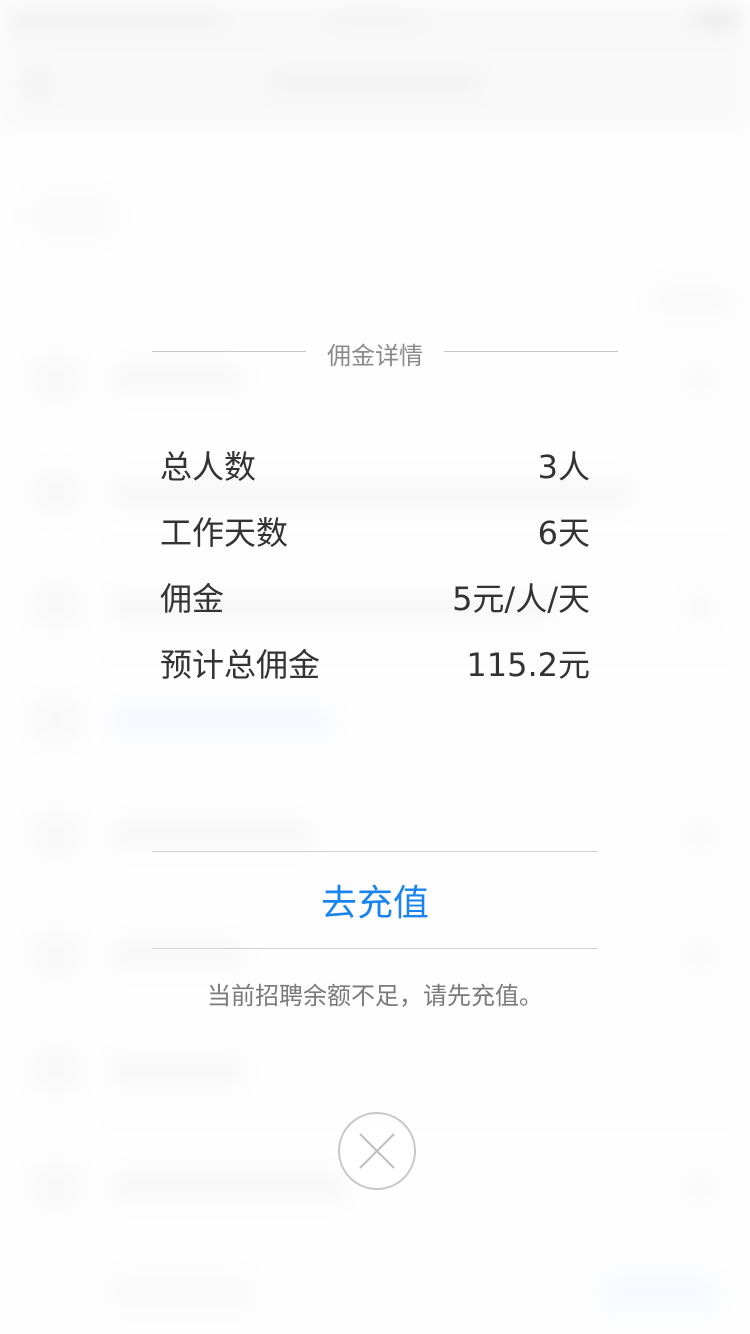 This screenshot has width=750, height=1334. I want to click on close-button, so click(377, 1151).